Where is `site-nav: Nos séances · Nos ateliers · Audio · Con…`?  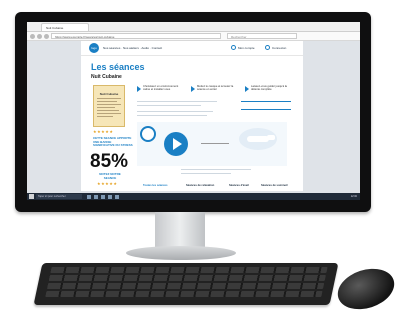 site-nav: Nos séances · Nos ateliers · Audio · Con… is located at coordinates (132, 48).